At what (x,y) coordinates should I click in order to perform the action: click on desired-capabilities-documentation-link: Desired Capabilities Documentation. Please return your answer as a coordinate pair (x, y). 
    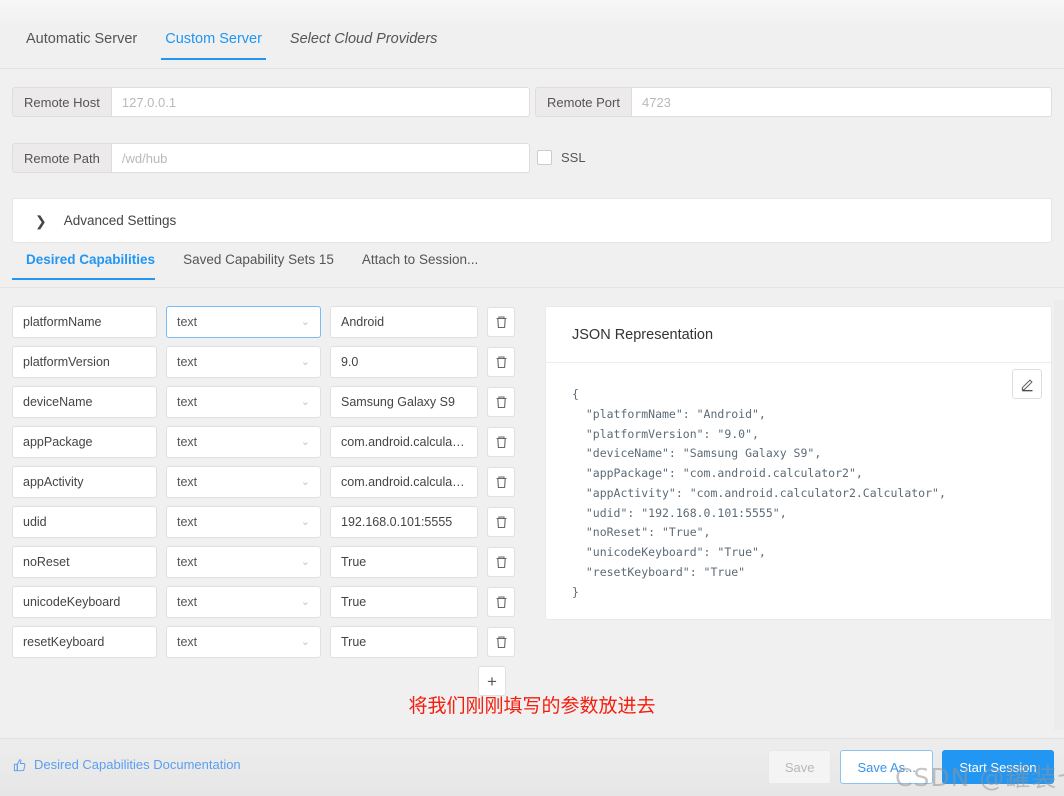
    Looking at the image, I should click on (127, 764).